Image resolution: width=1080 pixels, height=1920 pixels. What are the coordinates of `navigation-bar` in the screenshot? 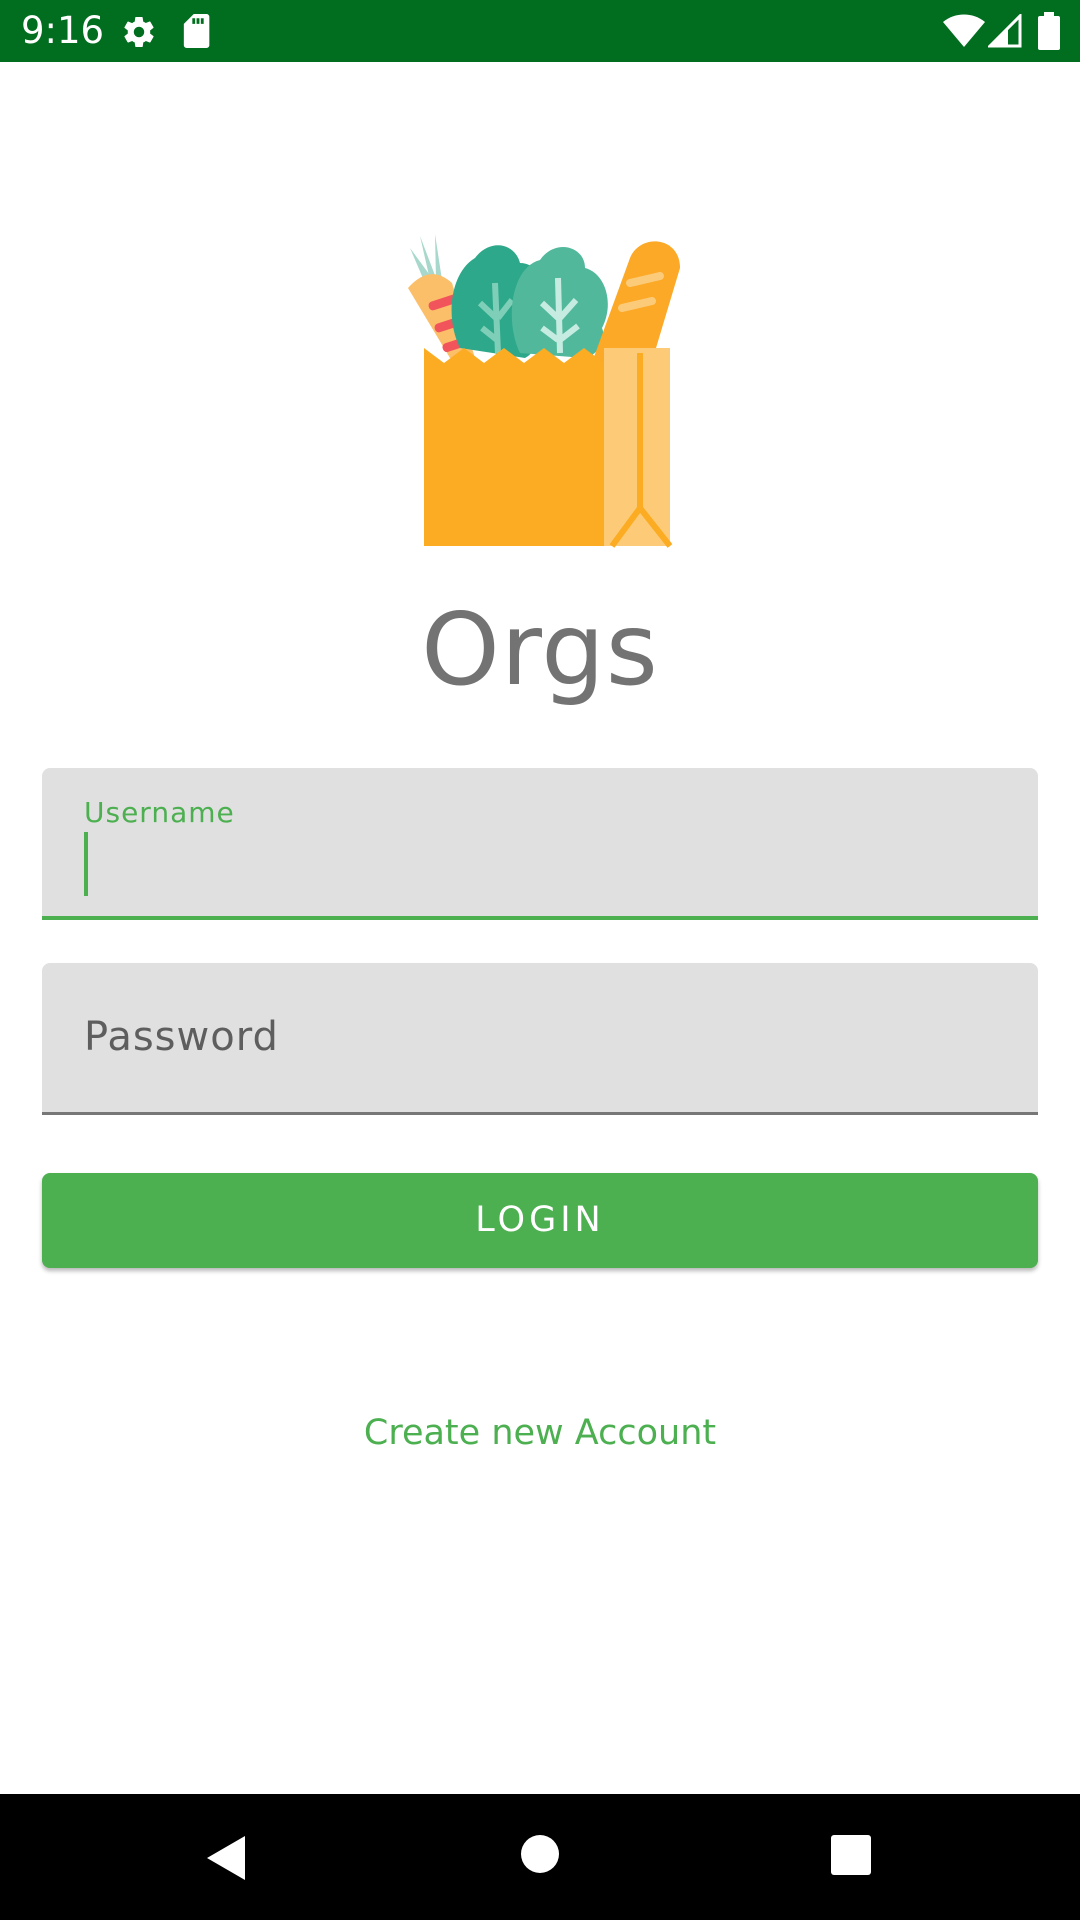 It's located at (540, 1857).